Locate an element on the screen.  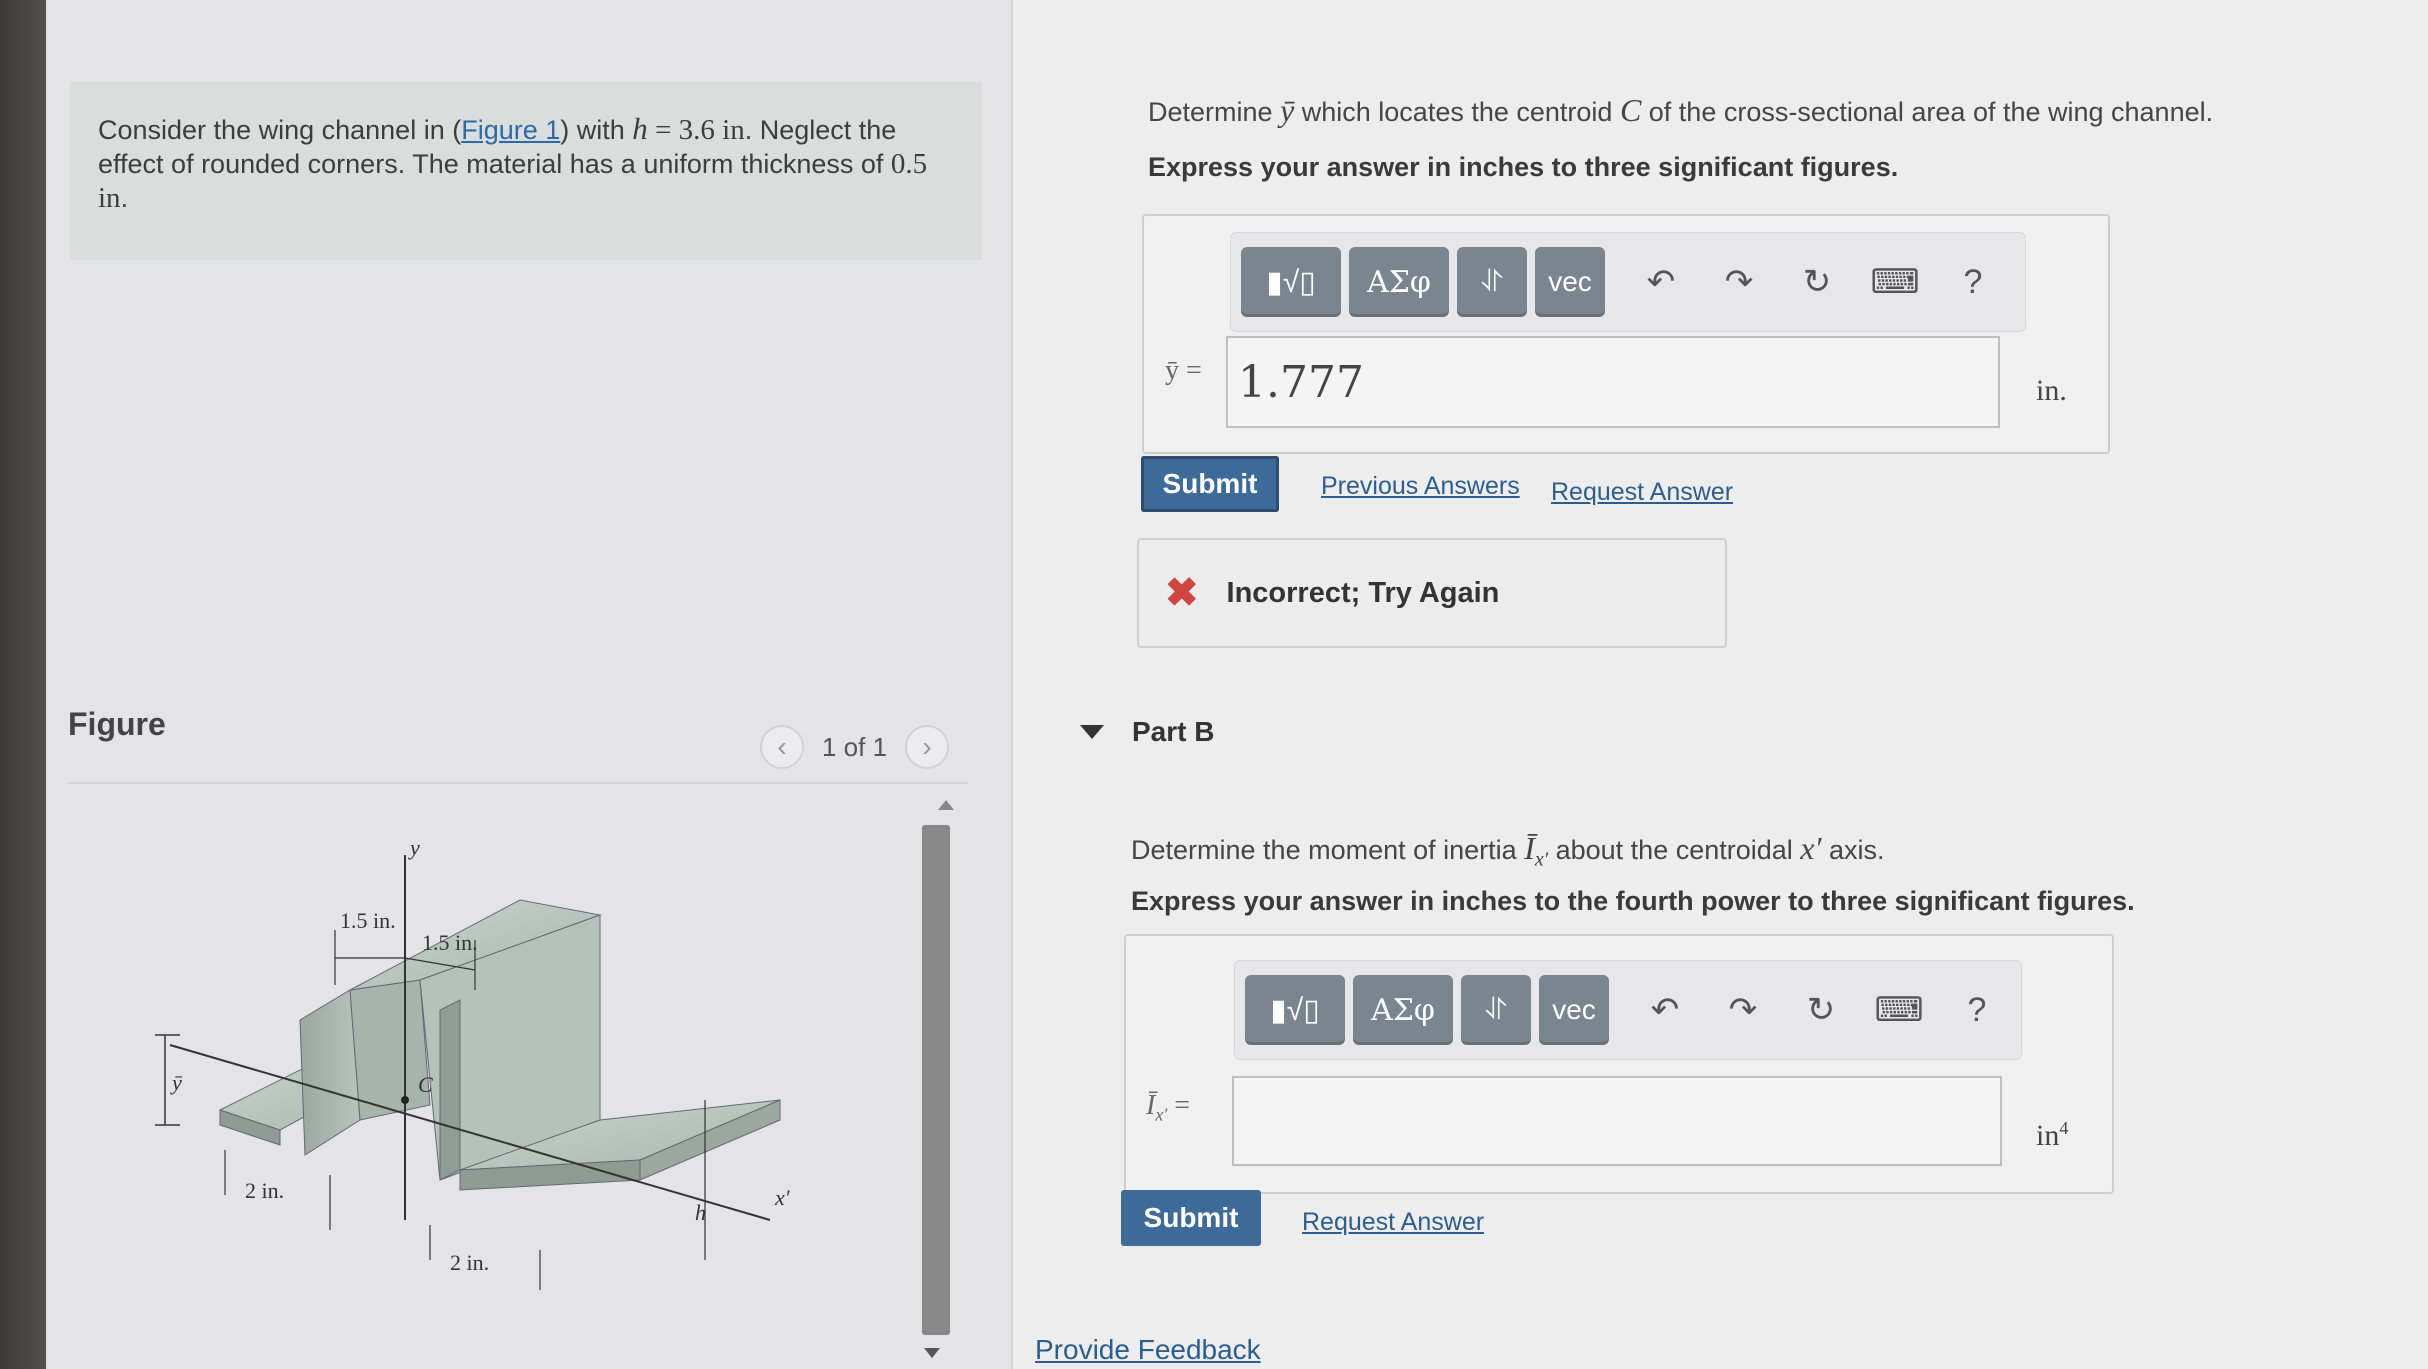
pager-text: 1 of 1 is located at coordinates (855, 746).